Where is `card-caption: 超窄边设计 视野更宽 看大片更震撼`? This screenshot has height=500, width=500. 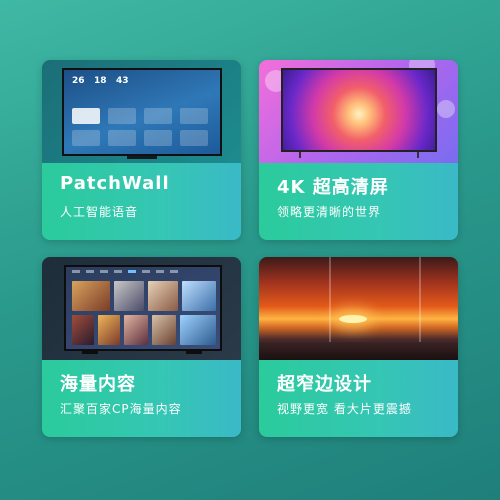 card-caption: 超窄边设计 视野更宽 看大片更震撼 is located at coordinates (358, 398).